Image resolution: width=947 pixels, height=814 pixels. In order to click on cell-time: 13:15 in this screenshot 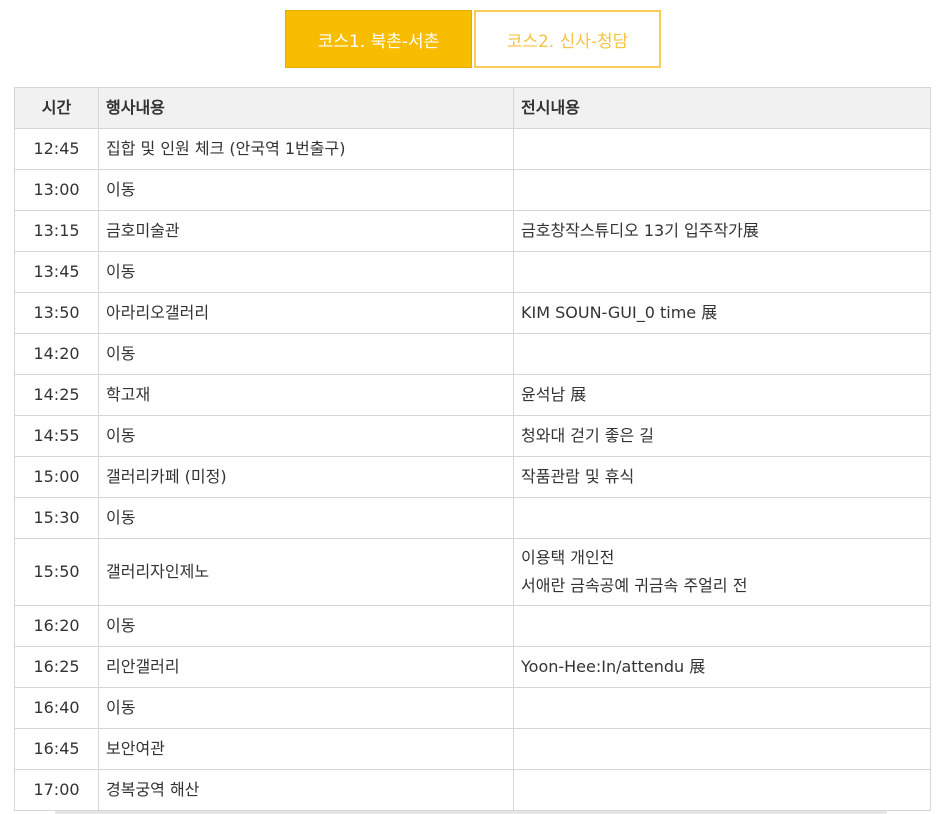, I will do `click(56, 231)`.